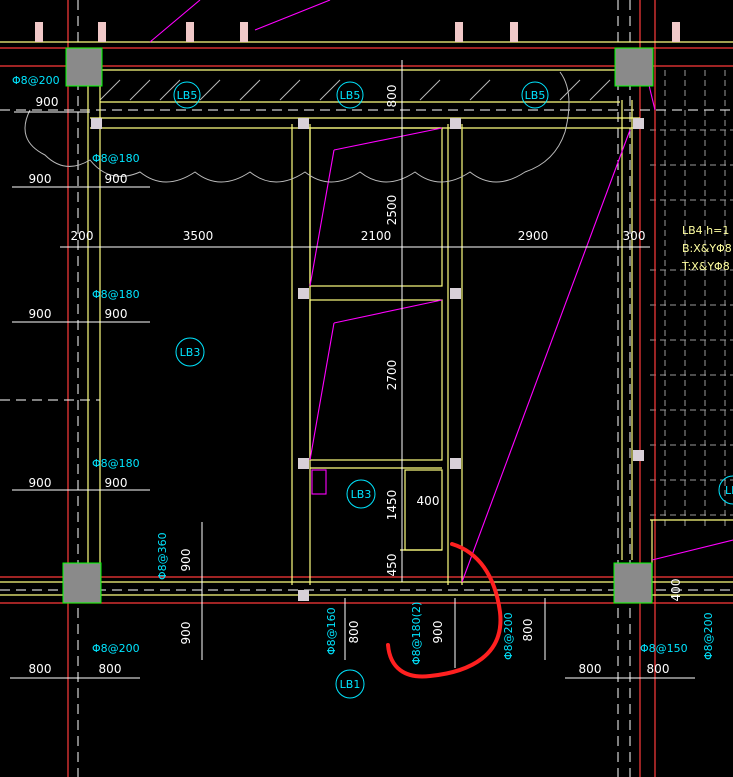 Image resolution: width=733 pixels, height=777 pixels. Describe the element at coordinates (297, 127) in the screenshot. I see `revision-cloud` at that location.